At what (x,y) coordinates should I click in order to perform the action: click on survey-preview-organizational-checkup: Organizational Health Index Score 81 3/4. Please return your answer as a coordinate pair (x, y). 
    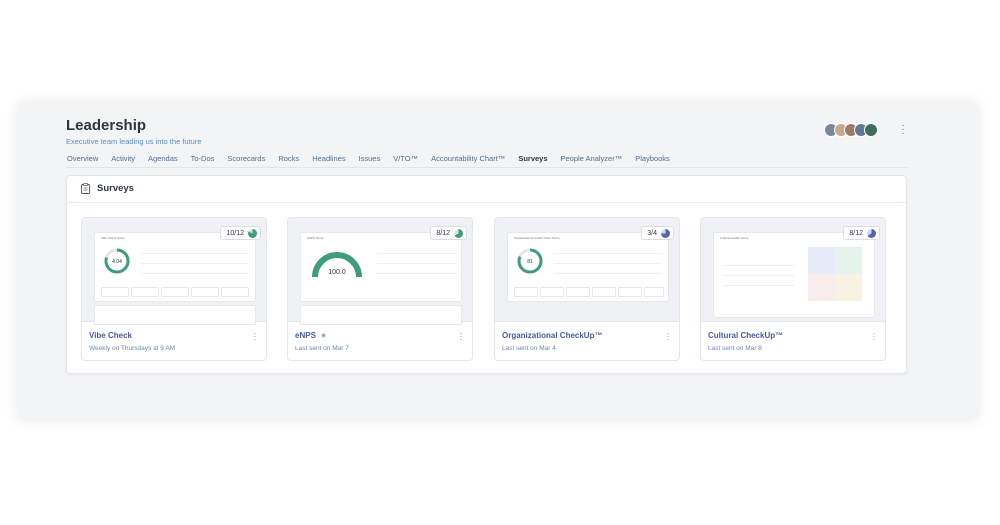
    Looking at the image, I should click on (587, 270).